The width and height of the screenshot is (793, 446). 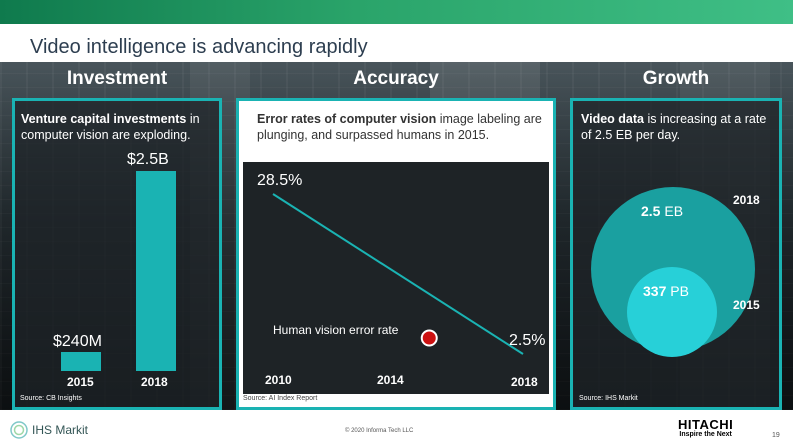 What do you see at coordinates (676, 78) in the screenshot?
I see `growth-heading: Growth` at bounding box center [676, 78].